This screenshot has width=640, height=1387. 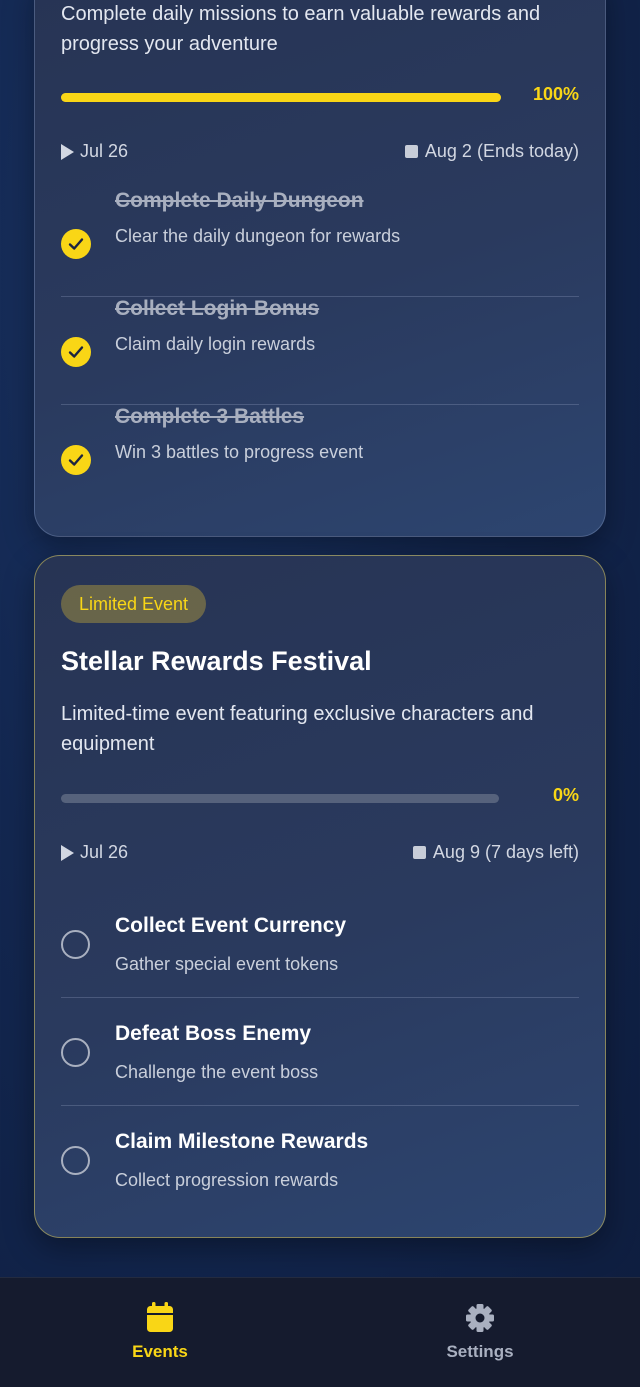 What do you see at coordinates (480, 1318) in the screenshot?
I see `gear-icon` at bounding box center [480, 1318].